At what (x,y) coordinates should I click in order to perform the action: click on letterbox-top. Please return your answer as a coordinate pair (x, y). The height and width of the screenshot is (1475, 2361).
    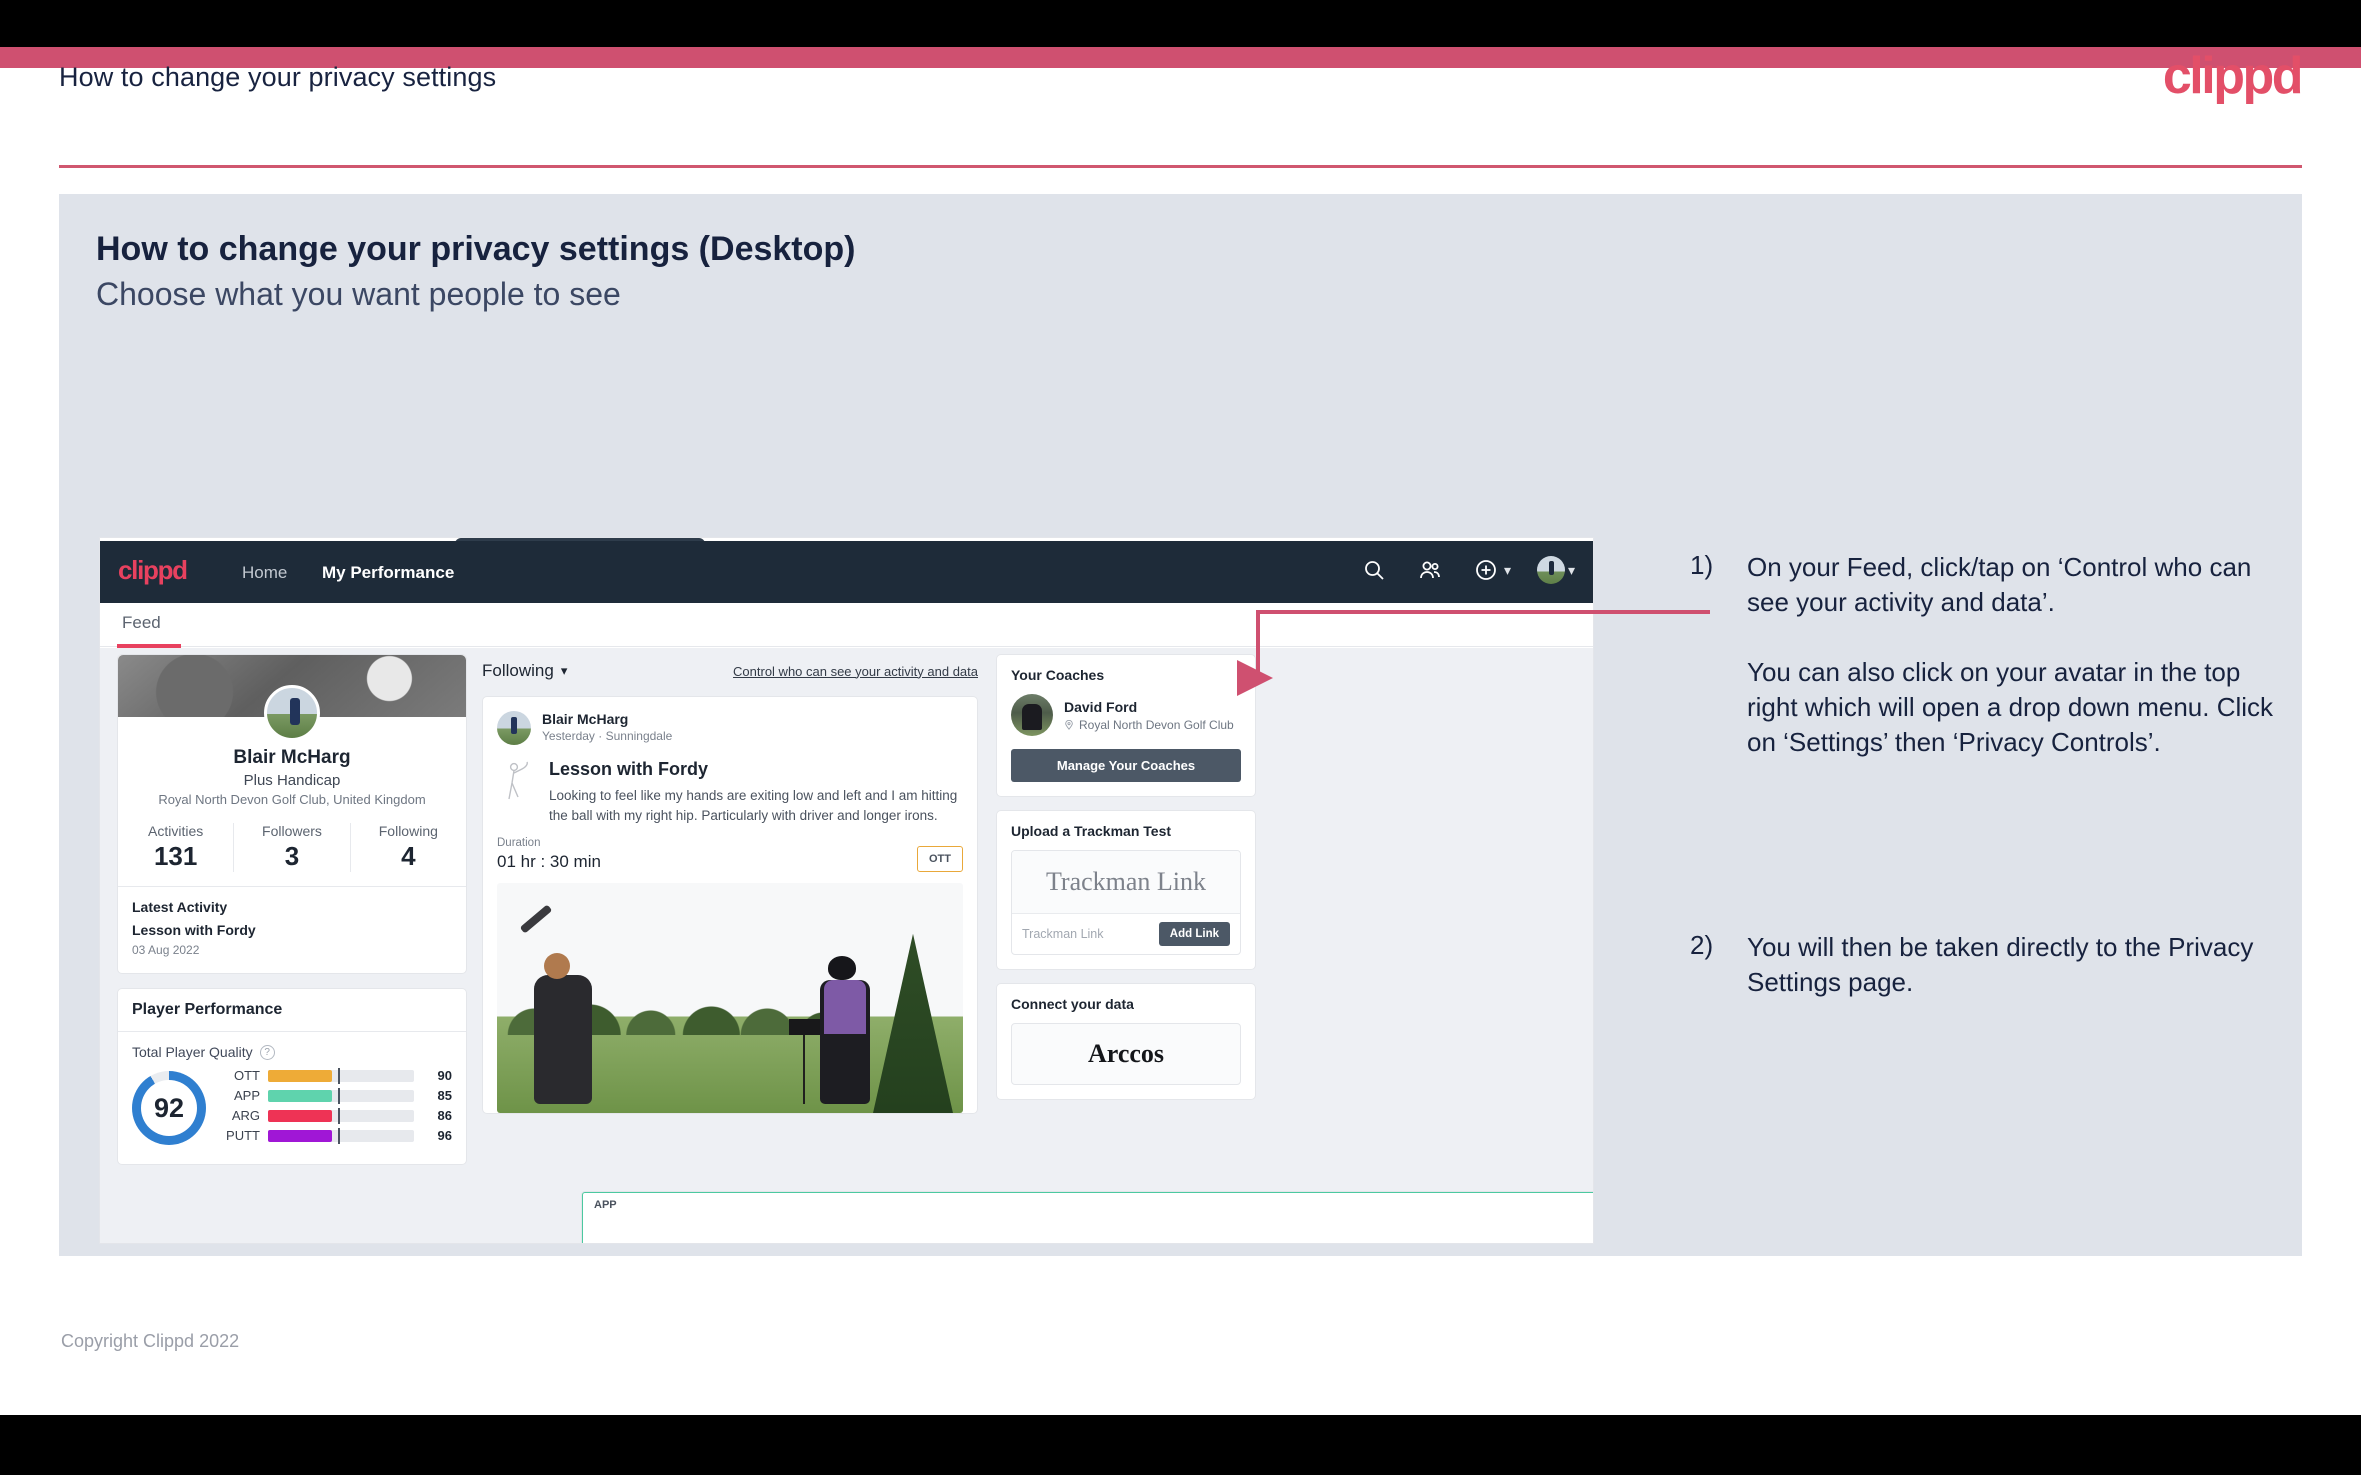
    Looking at the image, I should click on (1180, 23).